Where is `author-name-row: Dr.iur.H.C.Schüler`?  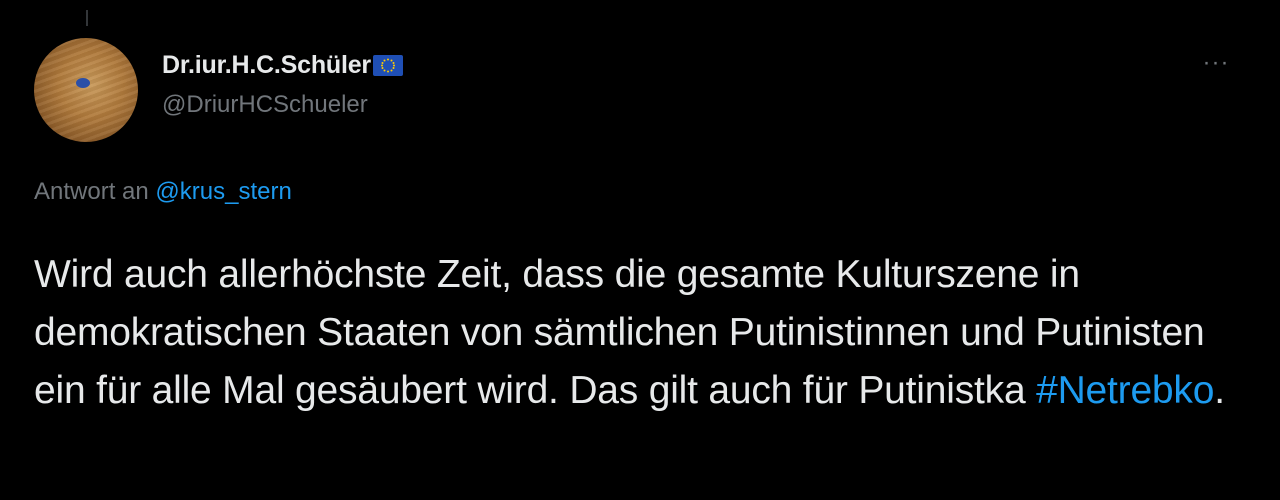
author-name-row: Dr.iur.H.C.Schüler is located at coordinates (282, 65).